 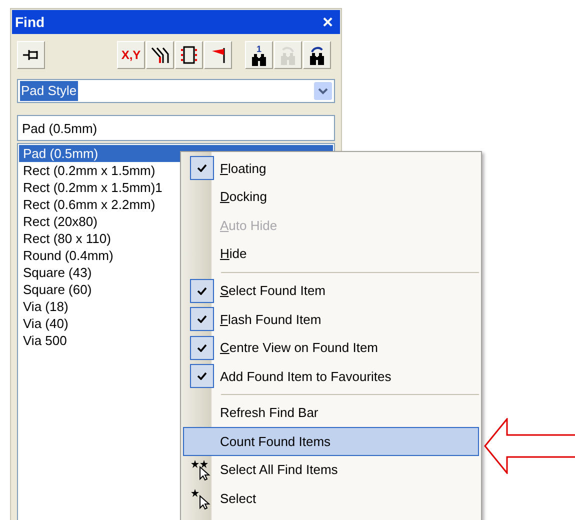 What do you see at coordinates (299, 348) in the screenshot?
I see `menu-item-label: Centre View on Found Item` at bounding box center [299, 348].